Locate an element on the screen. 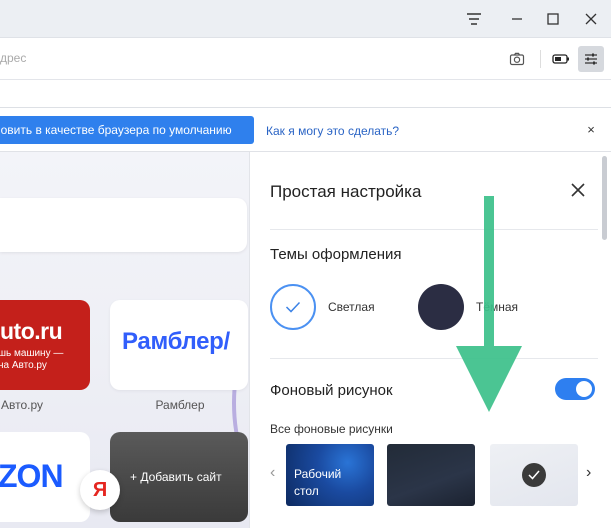 This screenshot has width=611, height=528. theme-light-label: Светлая is located at coordinates (351, 307).